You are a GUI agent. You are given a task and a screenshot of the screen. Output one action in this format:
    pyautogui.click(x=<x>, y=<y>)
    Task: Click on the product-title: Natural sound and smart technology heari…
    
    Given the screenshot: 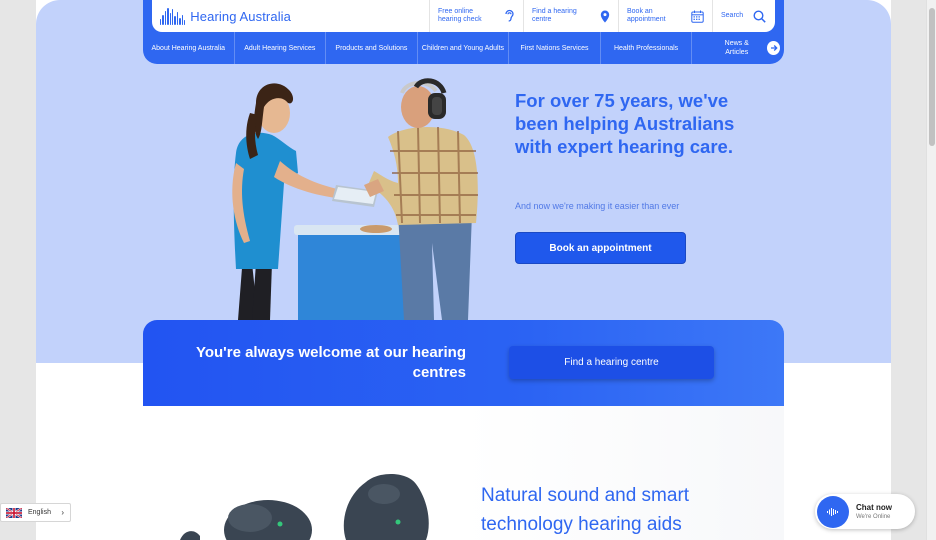 What is the action you would take?
    pyautogui.click(x=585, y=510)
    